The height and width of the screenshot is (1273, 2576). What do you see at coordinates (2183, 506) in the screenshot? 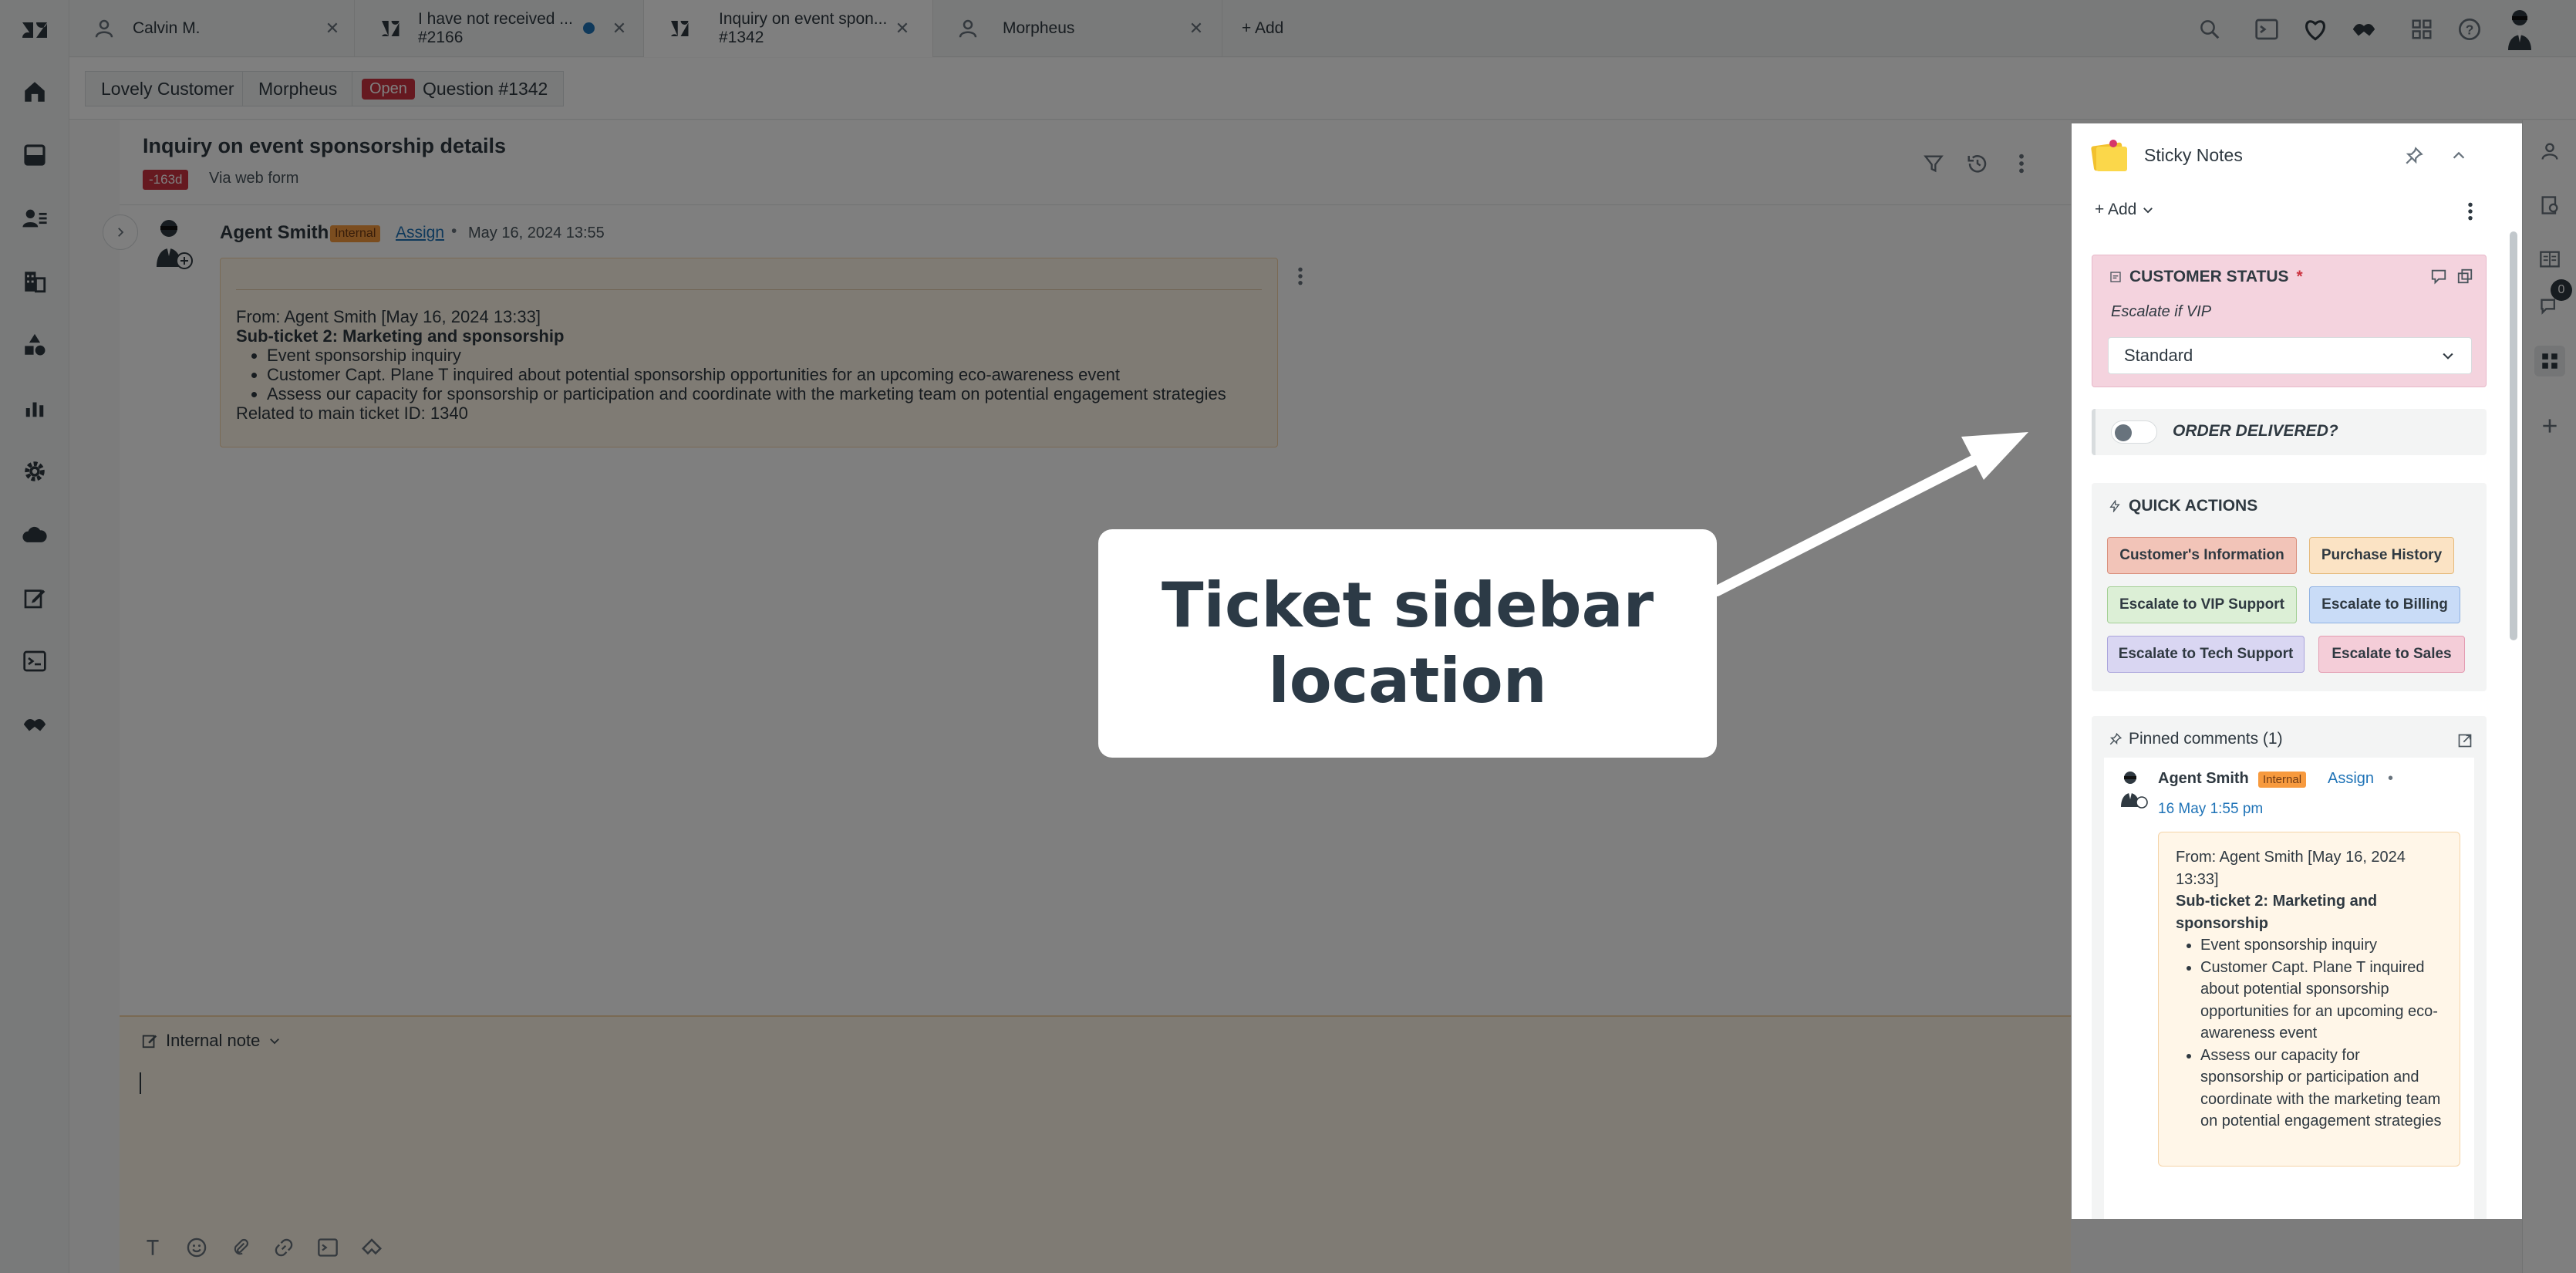
I see `quick-actions-heading: QUICK ACTIONS` at bounding box center [2183, 506].